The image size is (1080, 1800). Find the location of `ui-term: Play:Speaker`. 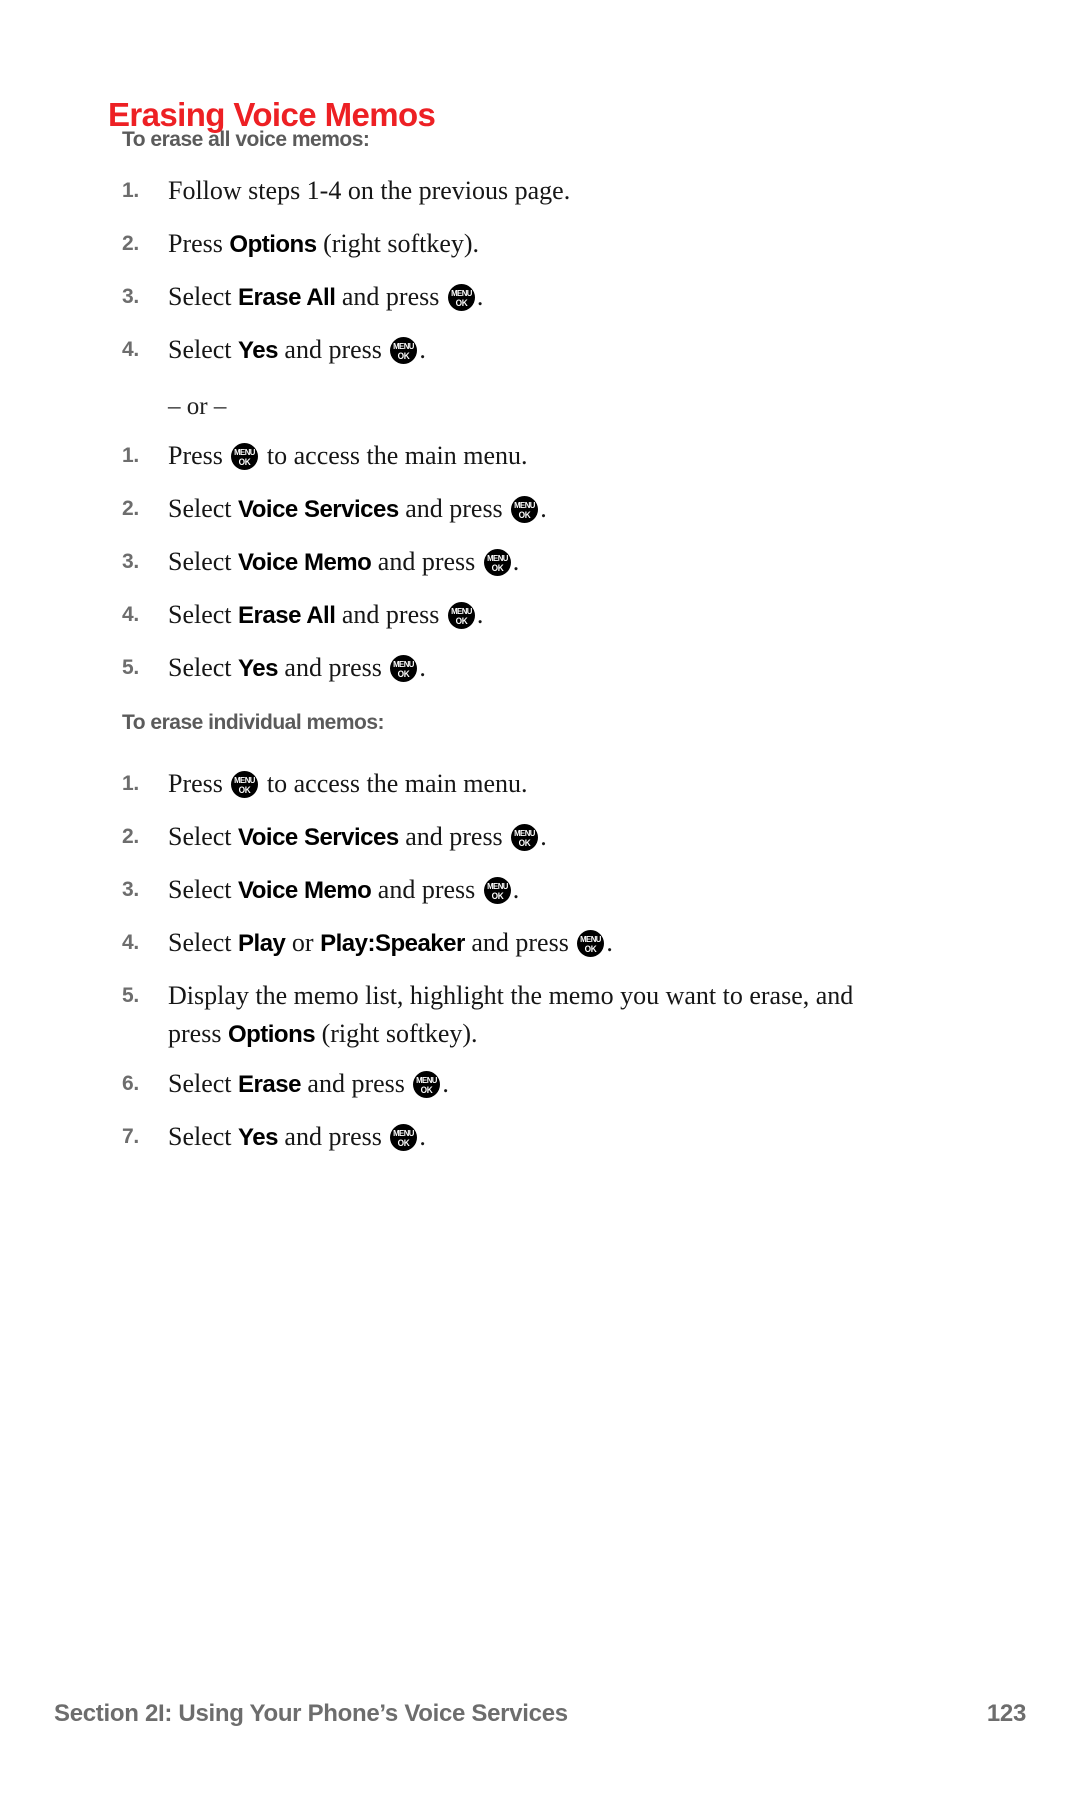

ui-term: Play:Speaker is located at coordinates (392, 943).